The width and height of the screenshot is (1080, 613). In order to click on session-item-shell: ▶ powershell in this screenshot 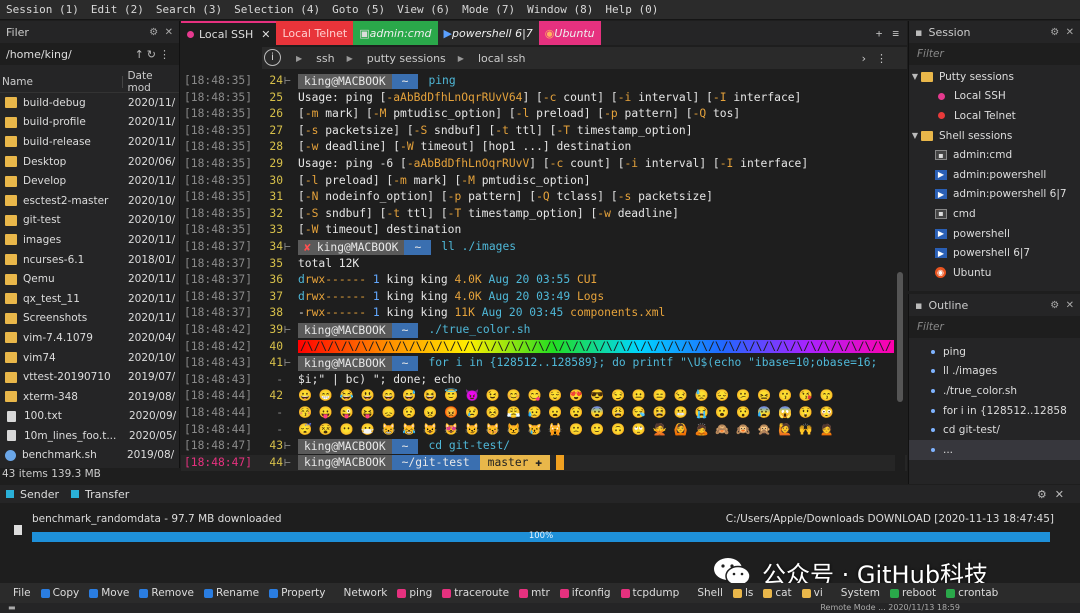, I will do `click(994, 234)`.